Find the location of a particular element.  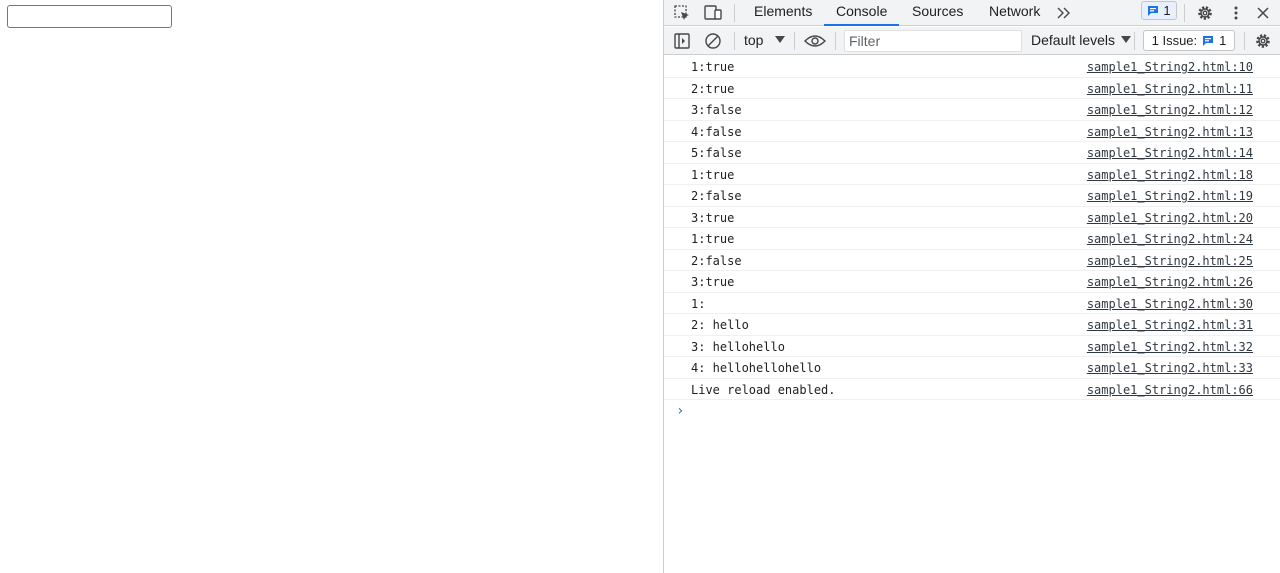

console-source-link: sample1_String2.html:13 is located at coordinates (1170, 132).